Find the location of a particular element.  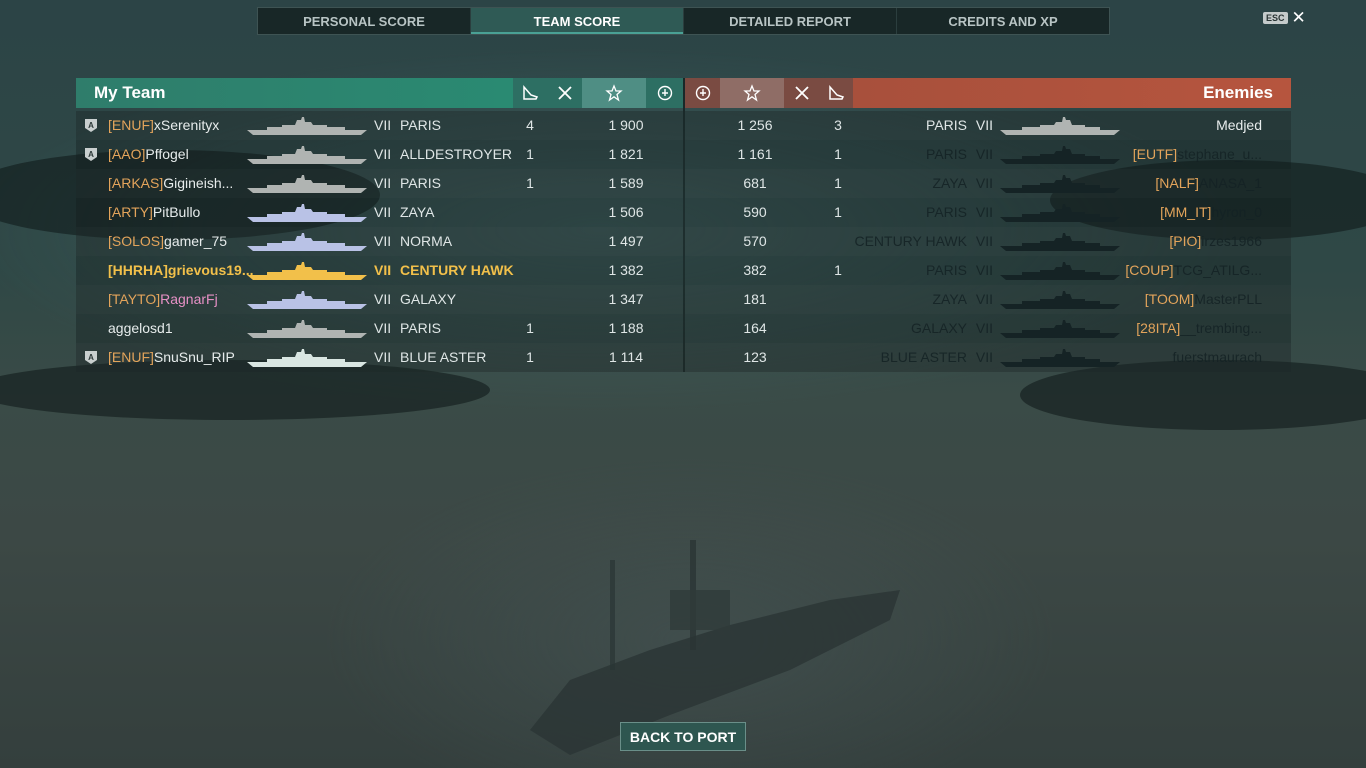

experience-star-icon is located at coordinates (614, 93).